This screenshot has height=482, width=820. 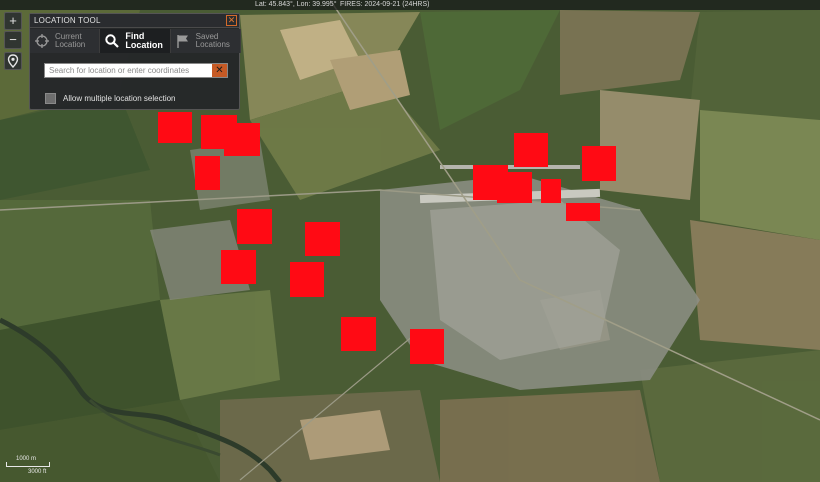 I want to click on locate-button, so click(x=13, y=61).